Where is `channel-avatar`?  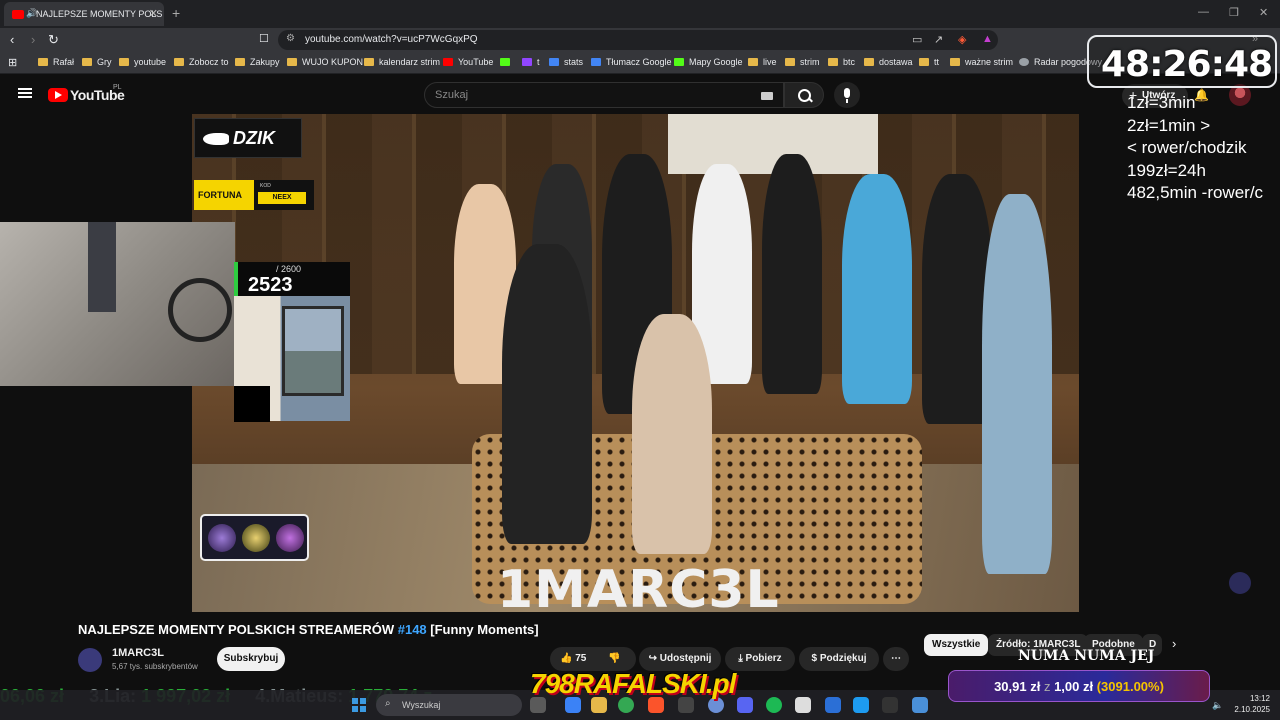 channel-avatar is located at coordinates (90, 660).